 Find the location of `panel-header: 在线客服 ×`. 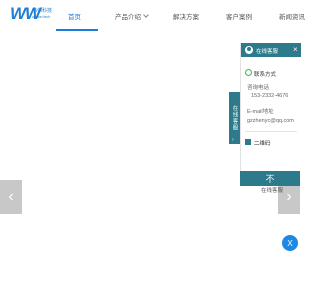

panel-header: 在线客服 × is located at coordinates (271, 50).